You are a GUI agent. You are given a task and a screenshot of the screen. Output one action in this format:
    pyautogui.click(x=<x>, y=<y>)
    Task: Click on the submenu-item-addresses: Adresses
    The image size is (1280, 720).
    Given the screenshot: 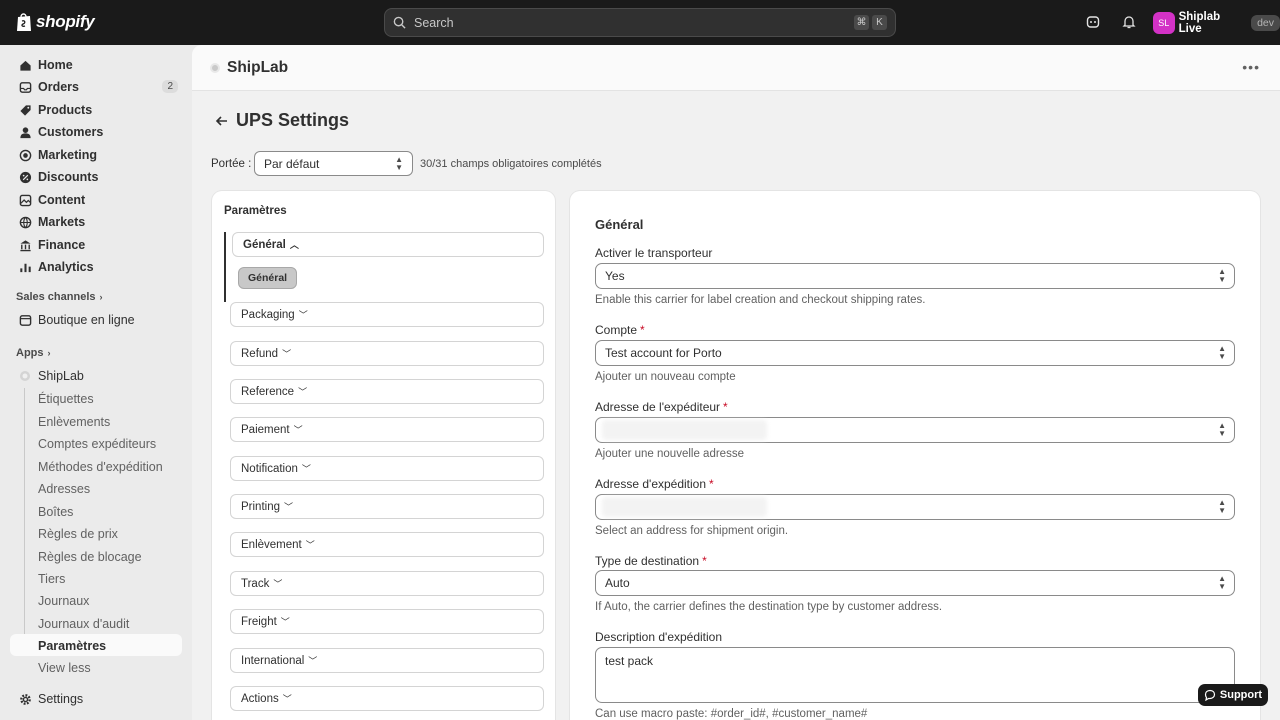 What is the action you would take?
    pyautogui.click(x=64, y=489)
    